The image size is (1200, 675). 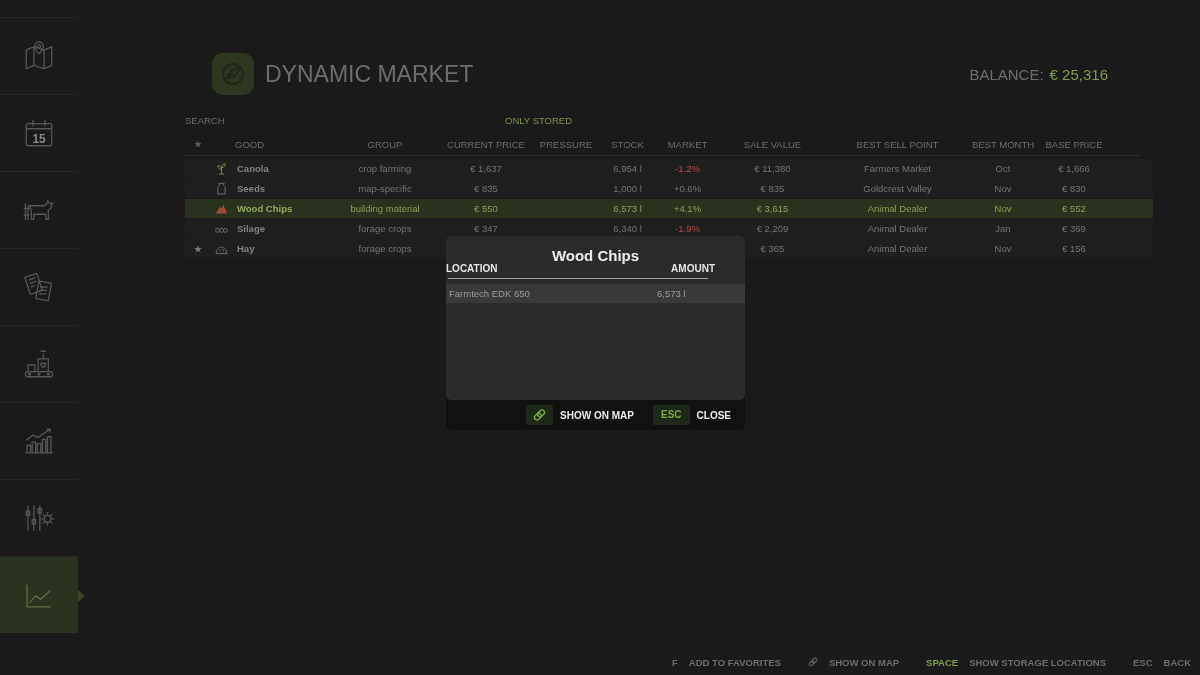 What do you see at coordinates (672, 293) in the screenshot?
I see `amount-cell-text: 6,573 l` at bounding box center [672, 293].